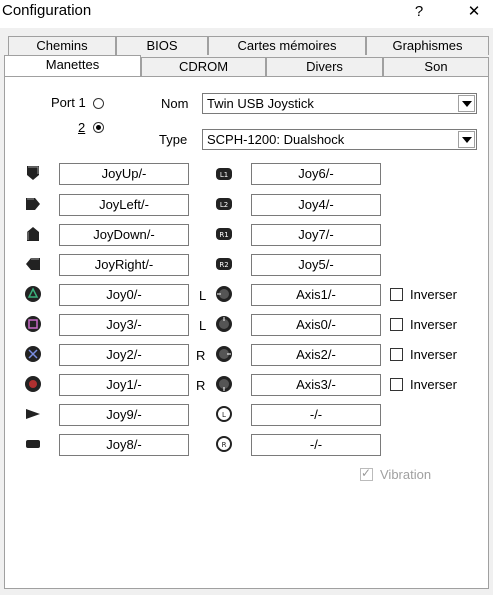  I want to click on tab-manettes: Manettes, so click(72, 65).